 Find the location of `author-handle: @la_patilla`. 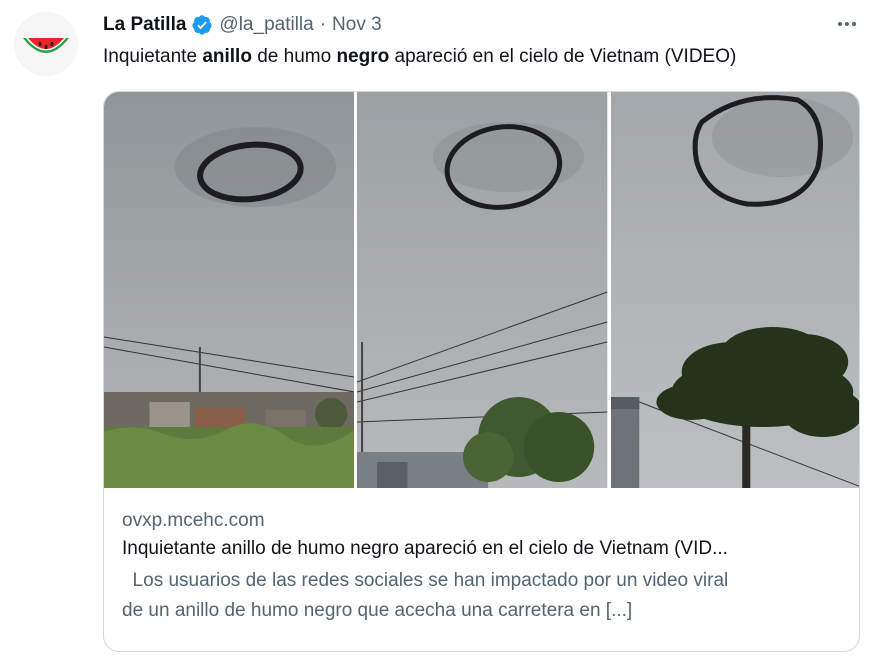

author-handle: @la_patilla is located at coordinates (266, 25).